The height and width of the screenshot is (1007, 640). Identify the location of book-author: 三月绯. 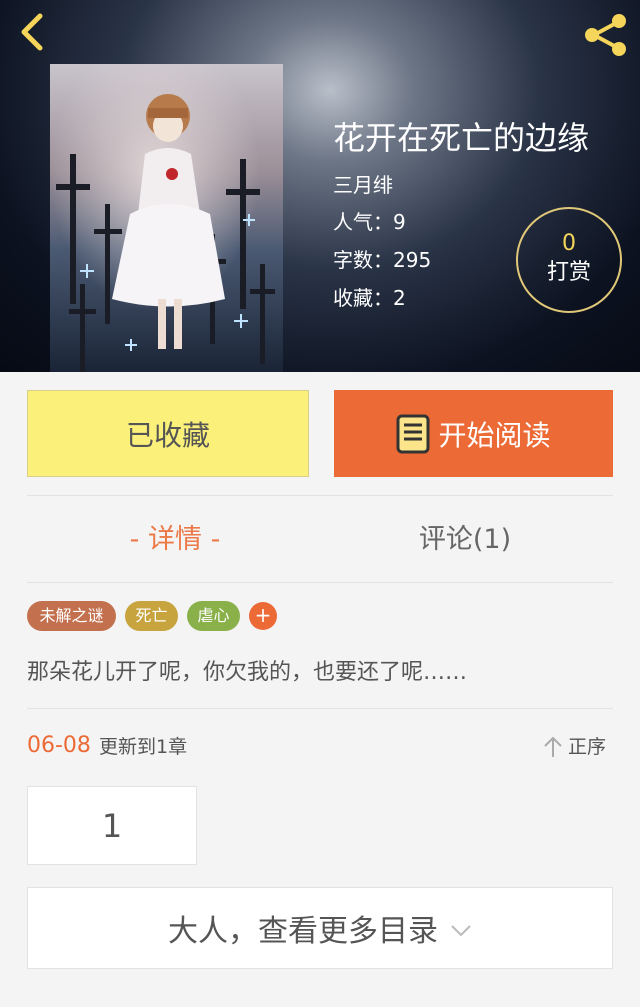
(363, 185).